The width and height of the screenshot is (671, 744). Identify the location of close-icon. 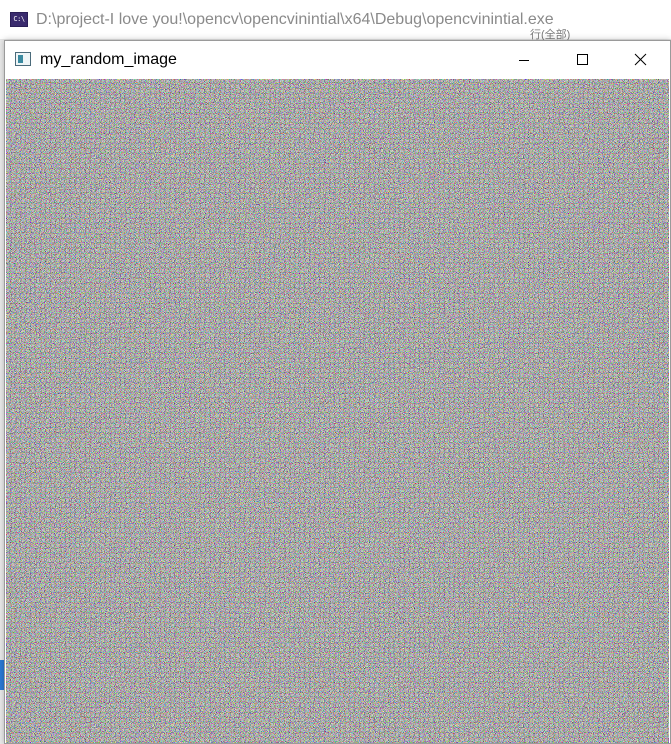
(640, 59).